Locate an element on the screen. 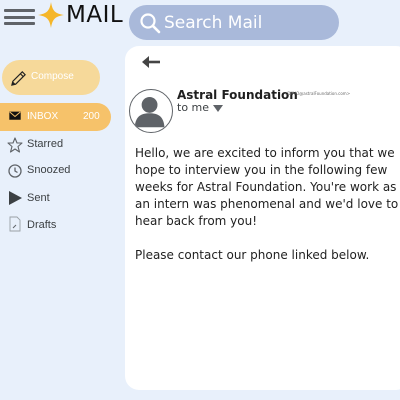 Image resolution: width=400 pixels, height=400 pixels. sender-name: Astral Foundation is located at coordinates (237, 95).